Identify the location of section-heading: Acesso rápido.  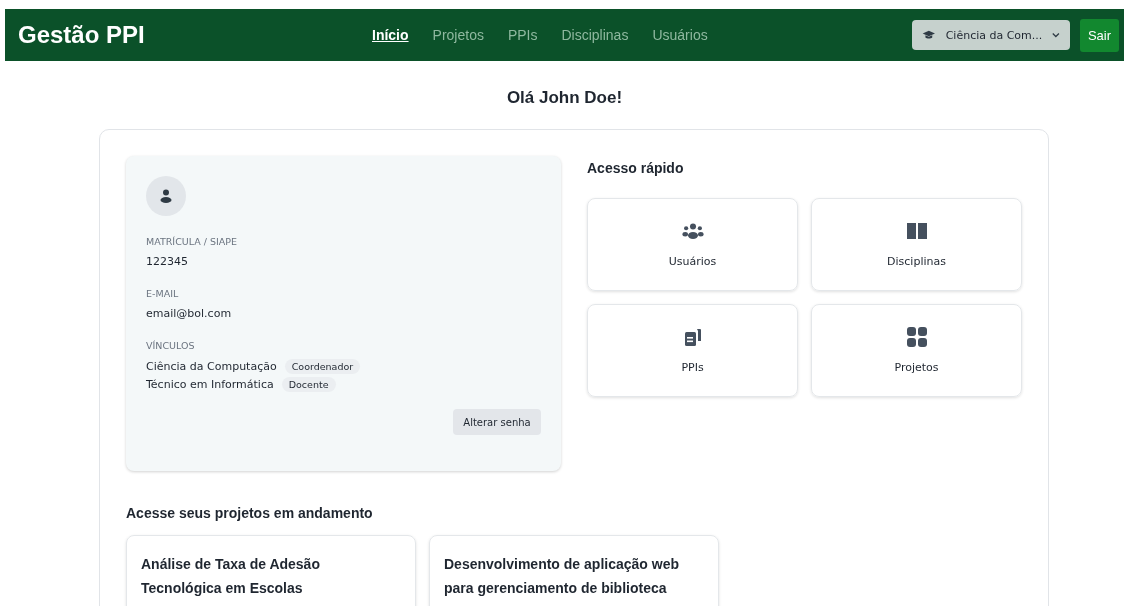
(636, 168).